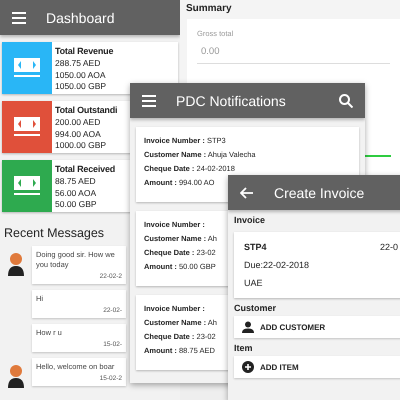  I want to click on amount-text: 1000.00 GBP, so click(80, 146).